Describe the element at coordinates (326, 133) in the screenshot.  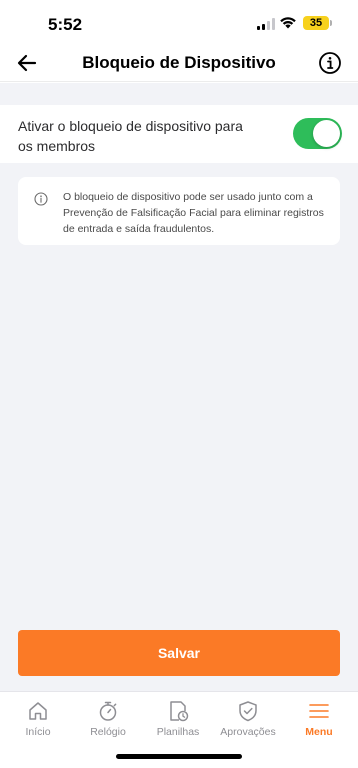
I see `toggle-knob` at that location.